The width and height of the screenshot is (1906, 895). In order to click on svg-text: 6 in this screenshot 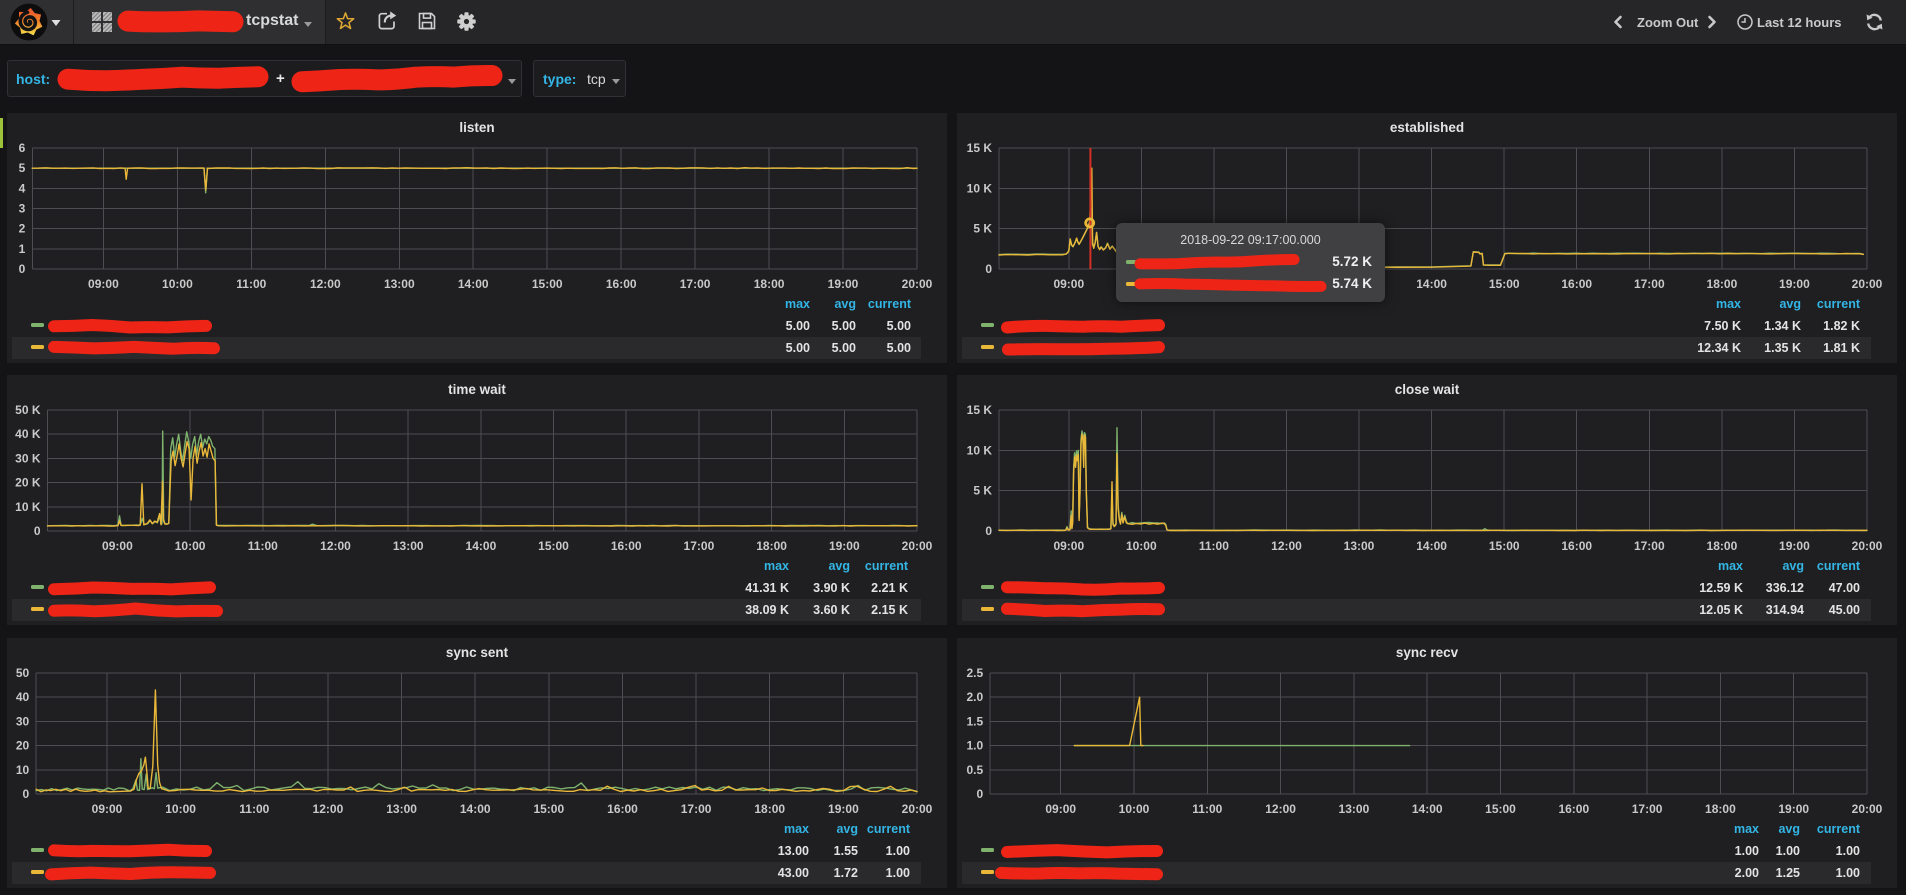, I will do `click(22, 148)`.